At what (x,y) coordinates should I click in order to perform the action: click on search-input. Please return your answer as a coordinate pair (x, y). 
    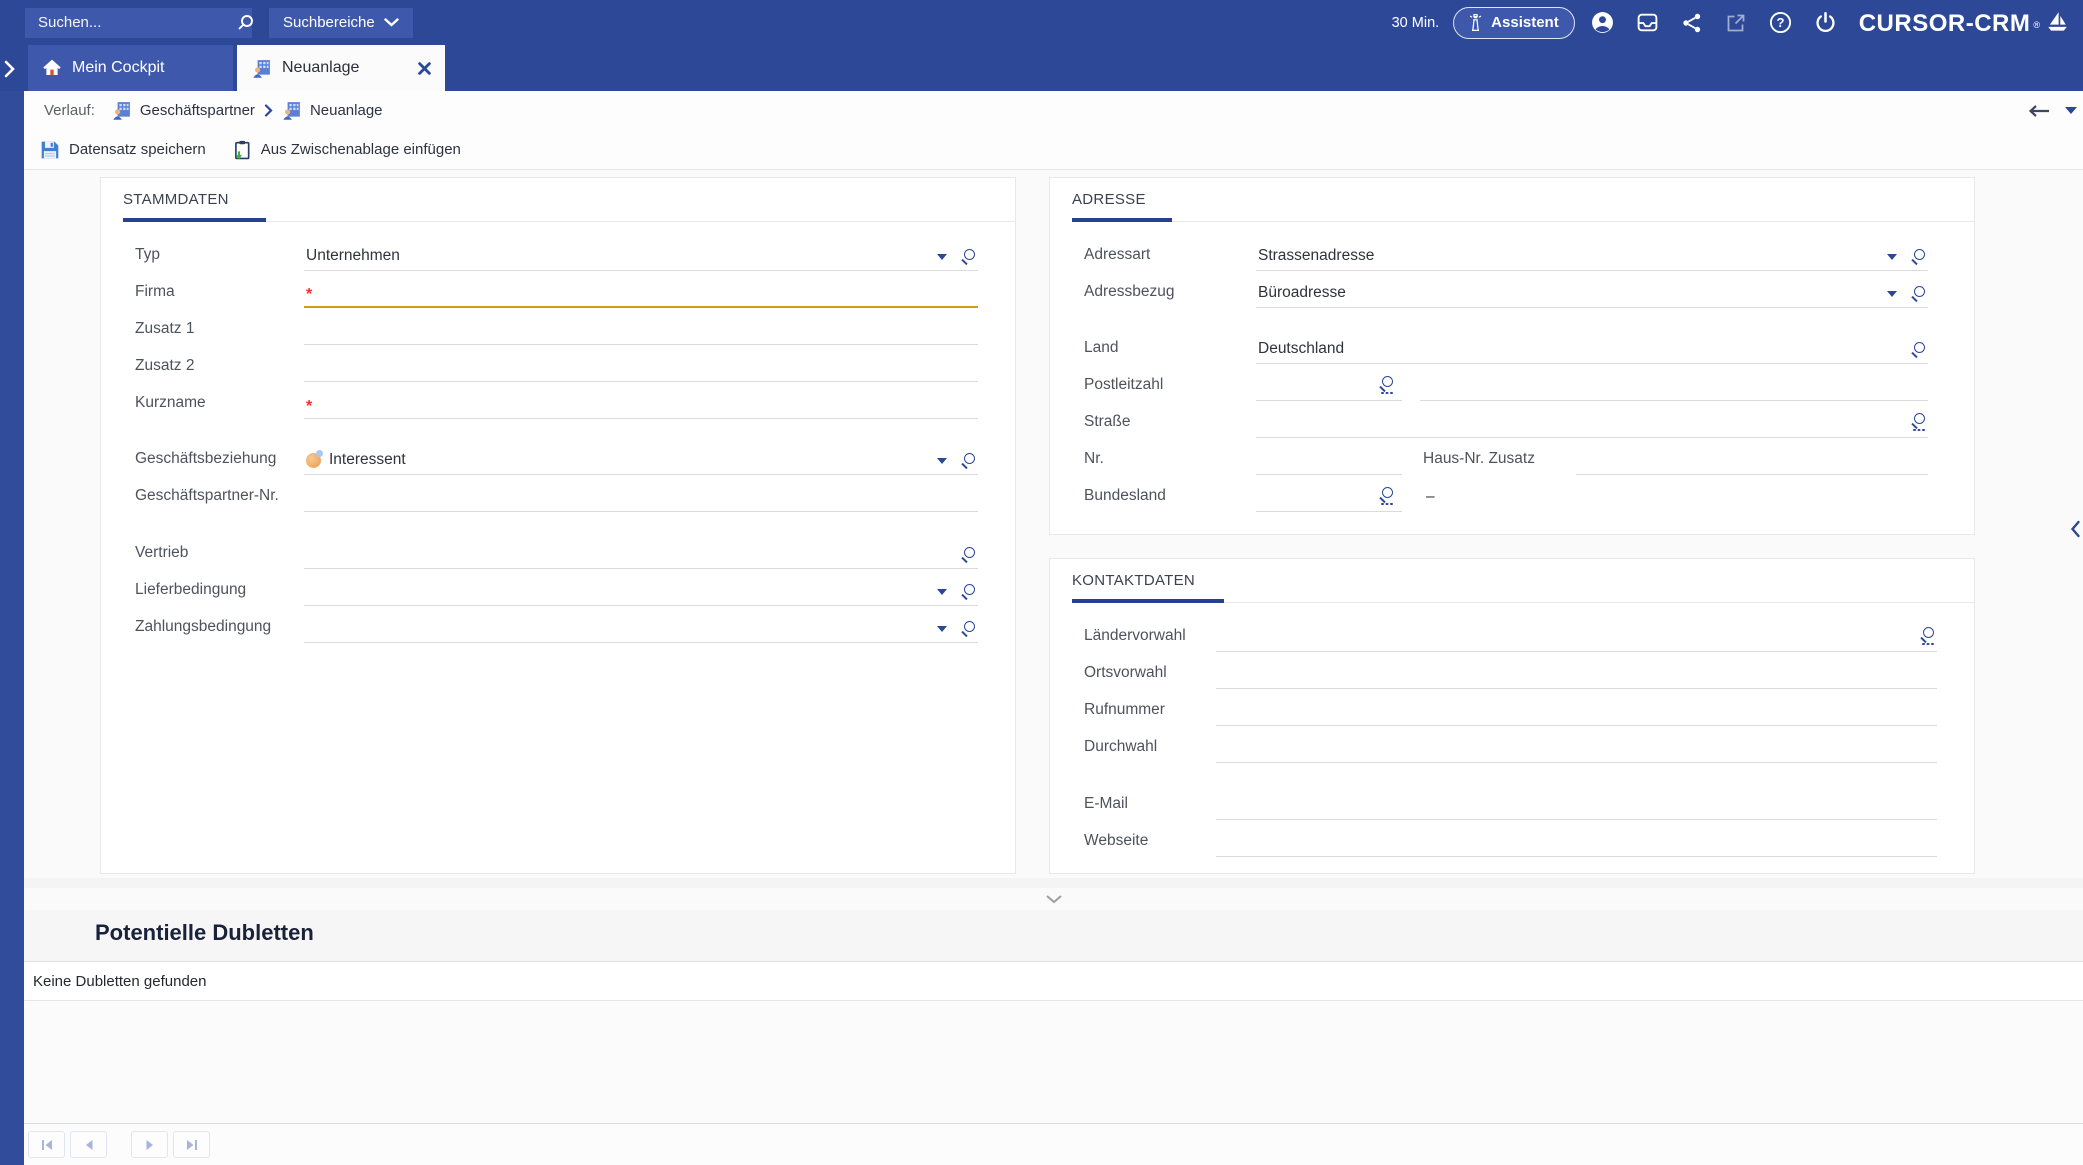
    Looking at the image, I should click on (131, 22).